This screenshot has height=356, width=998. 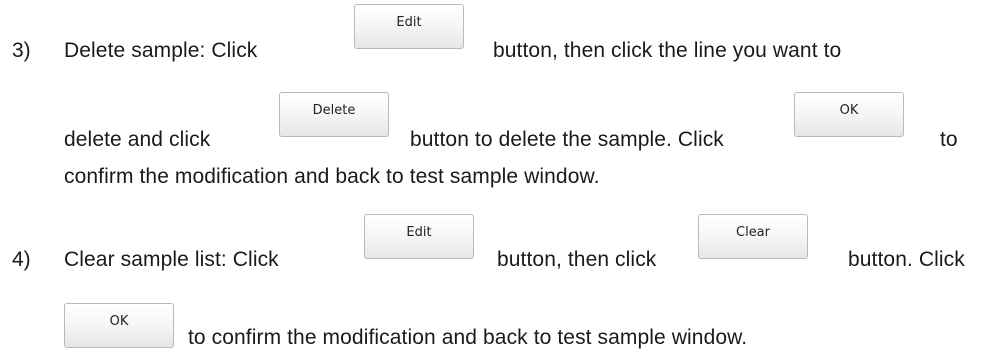 What do you see at coordinates (949, 139) in the screenshot?
I see `item3-line2-text-c: to` at bounding box center [949, 139].